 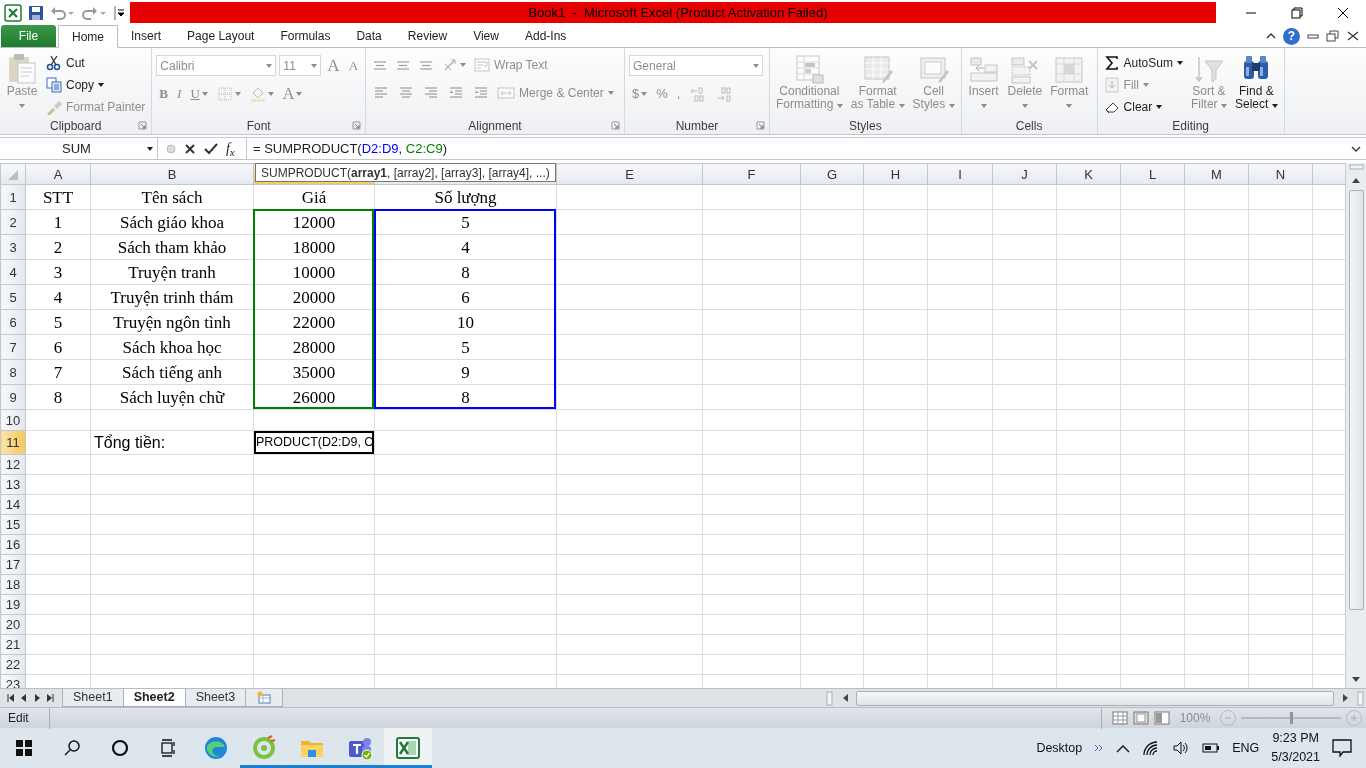 I want to click on column-header: B, so click(x=172, y=174).